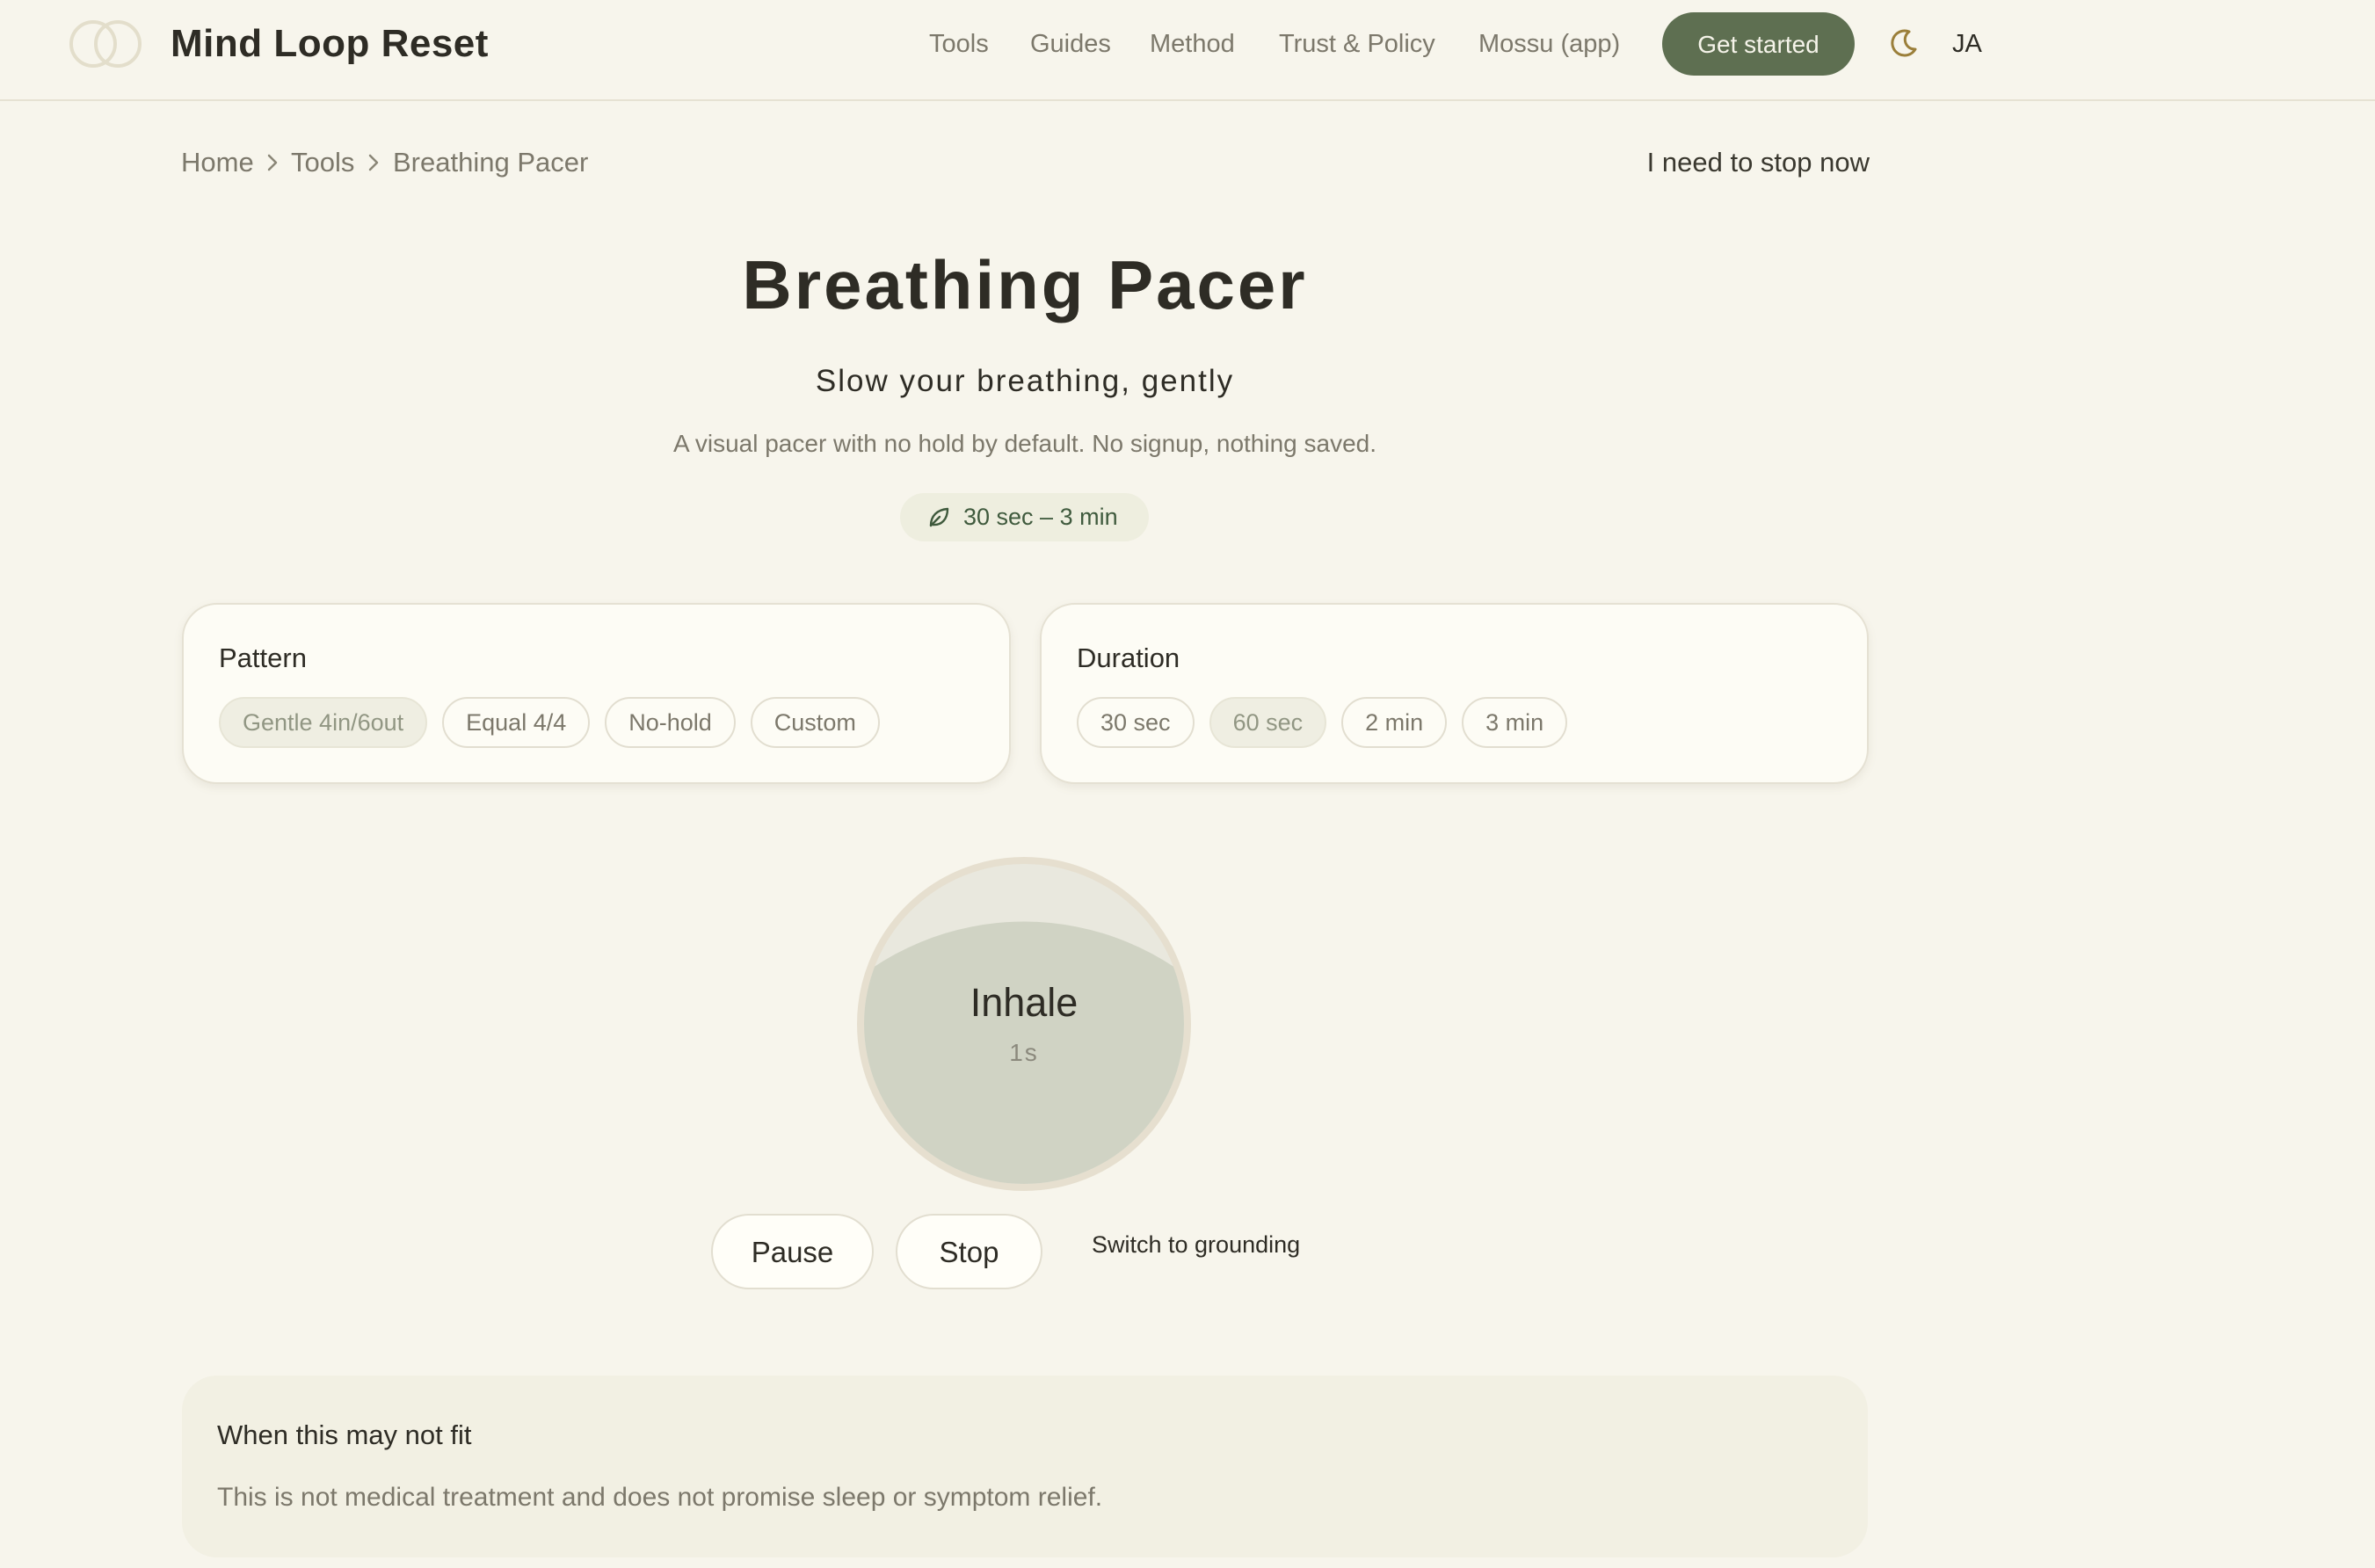 The image size is (2375, 1568). What do you see at coordinates (1758, 162) in the screenshot?
I see `stop-now-link: I need to stop now` at bounding box center [1758, 162].